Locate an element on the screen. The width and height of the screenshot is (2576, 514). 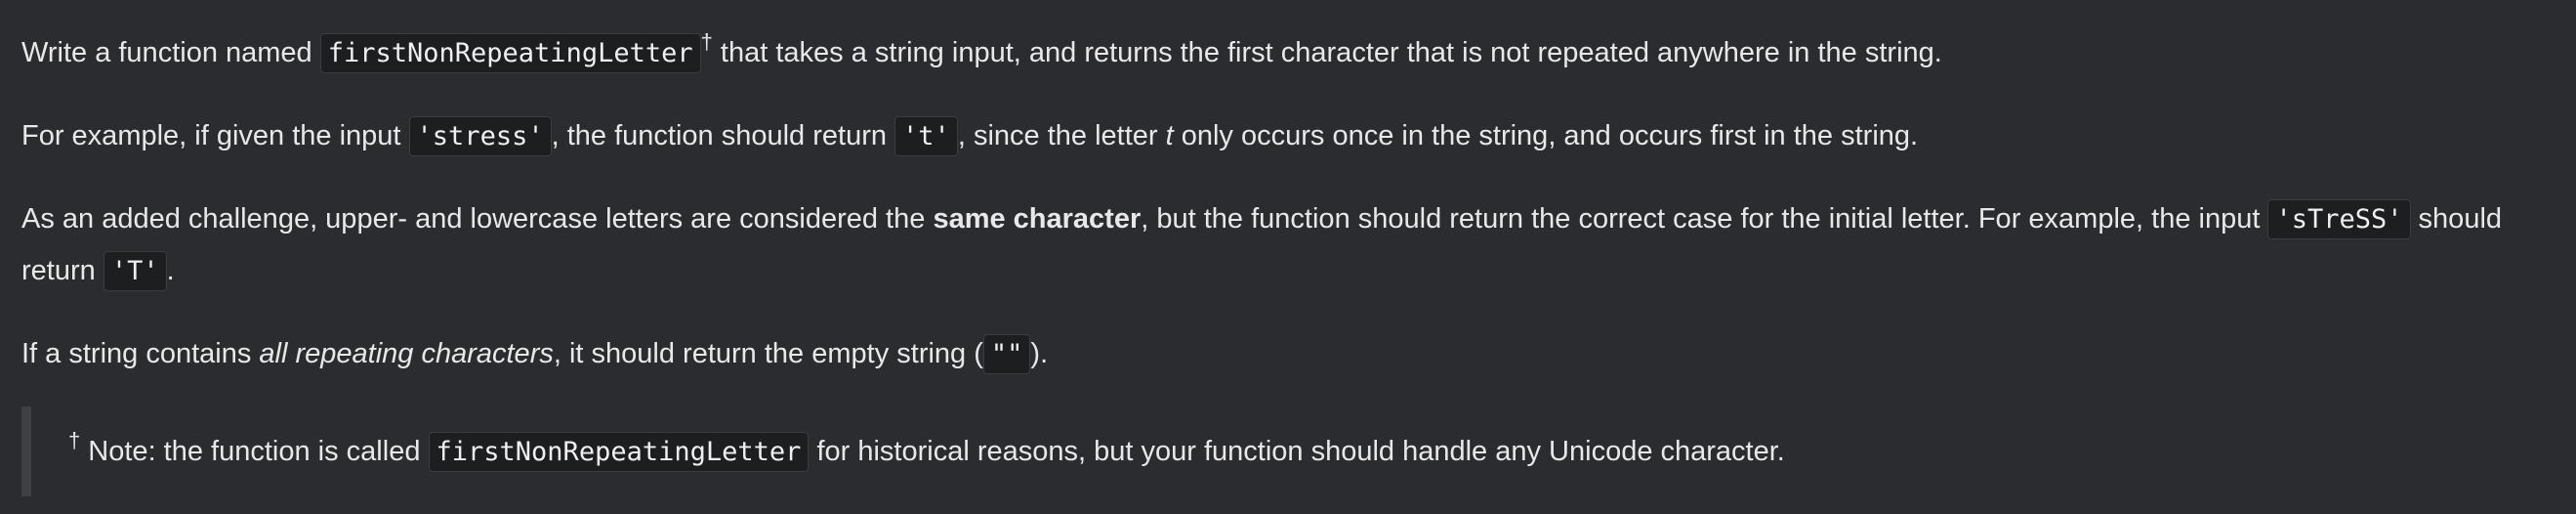
all-repeating-emphasis: all repeating characters is located at coordinates (407, 353).